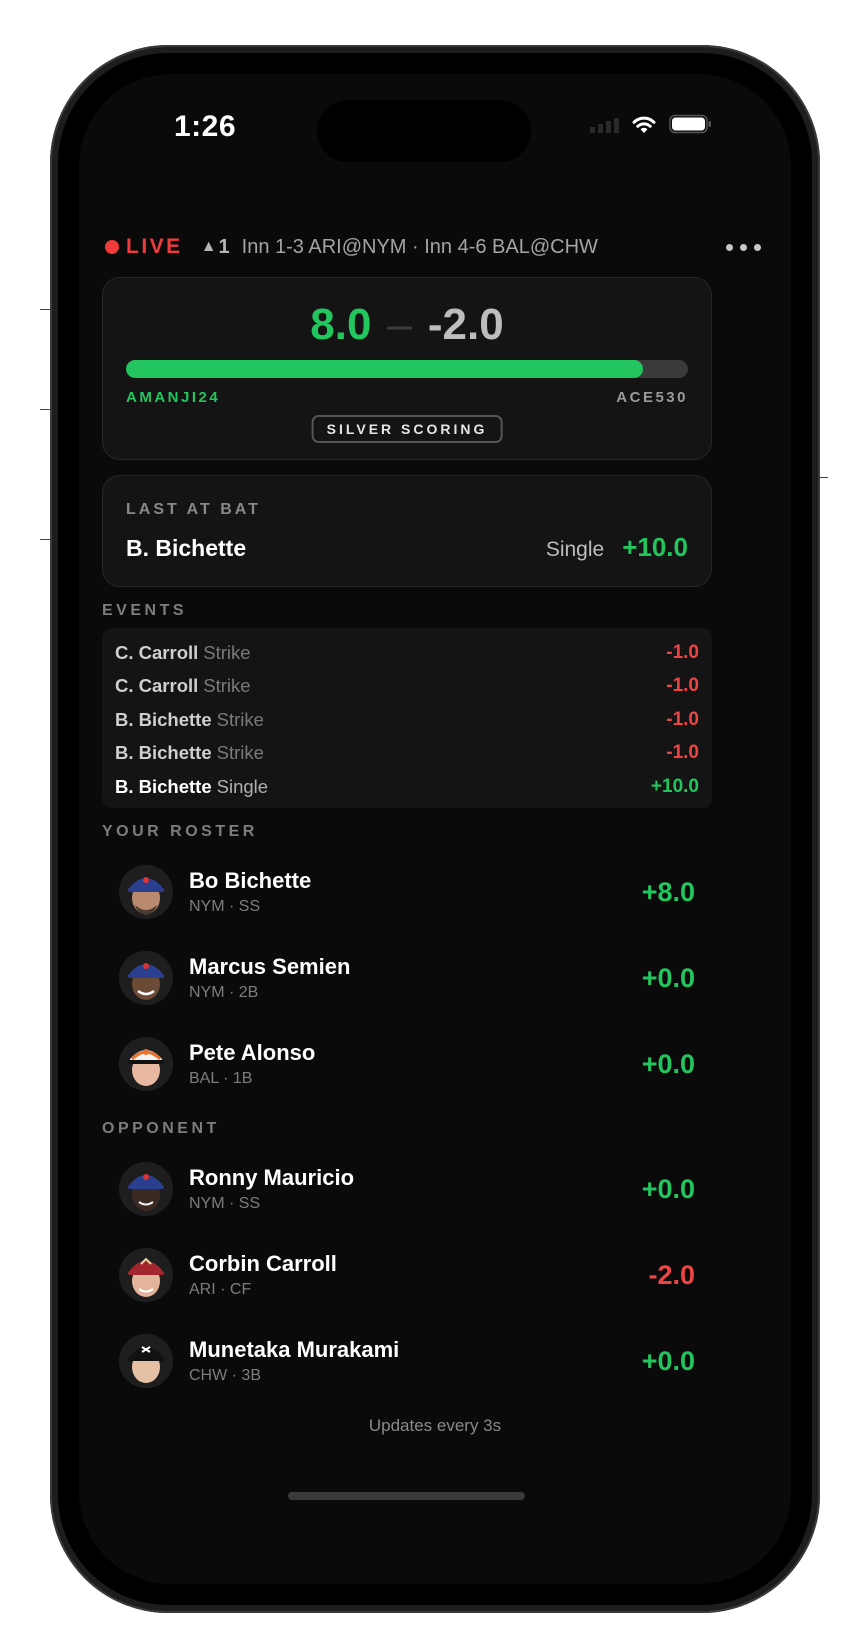 Image resolution: width=868 pixels, height=1638 pixels. Describe the element at coordinates (263, 1263) in the screenshot. I see `player-name: Corbin Carroll` at that location.